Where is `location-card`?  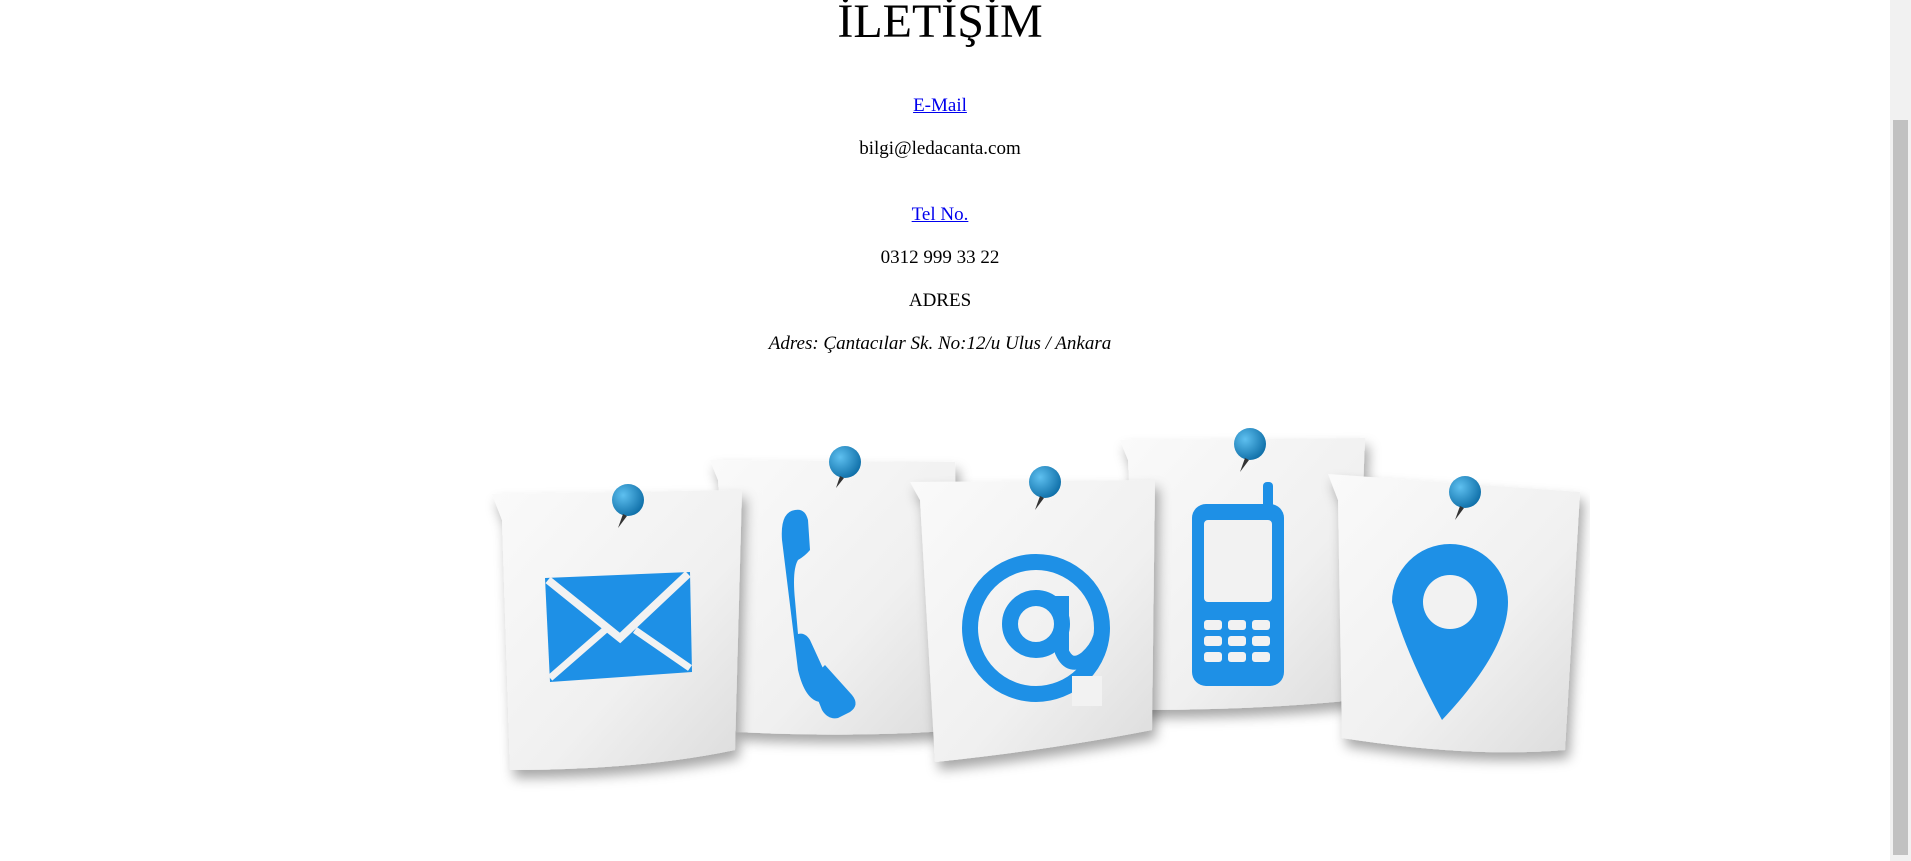 location-card is located at coordinates (1454, 613).